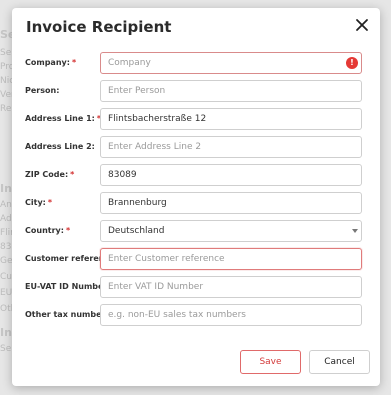 This screenshot has height=395, width=391. What do you see at coordinates (231, 231) in the screenshot?
I see `country-select: Deutschland` at bounding box center [231, 231].